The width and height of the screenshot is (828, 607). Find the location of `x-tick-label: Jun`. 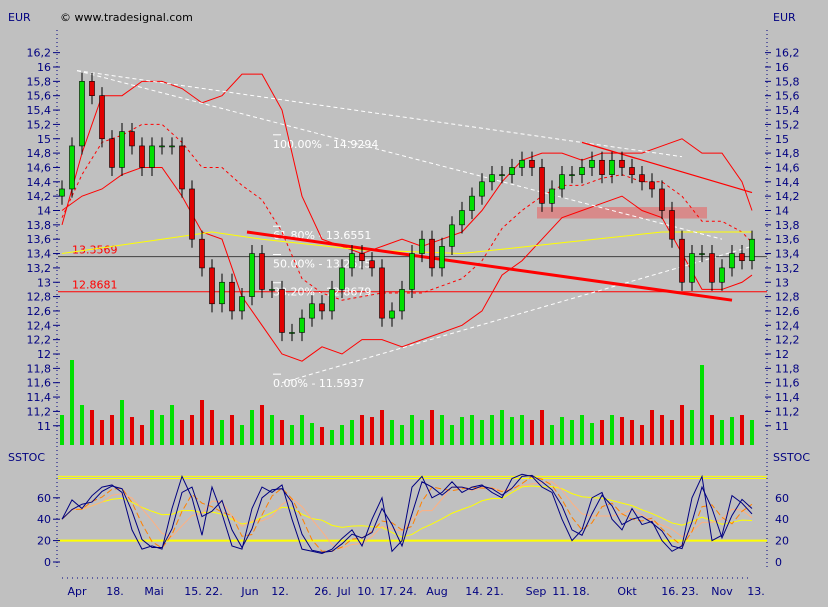

x-tick-label: Jun is located at coordinates (249, 591).